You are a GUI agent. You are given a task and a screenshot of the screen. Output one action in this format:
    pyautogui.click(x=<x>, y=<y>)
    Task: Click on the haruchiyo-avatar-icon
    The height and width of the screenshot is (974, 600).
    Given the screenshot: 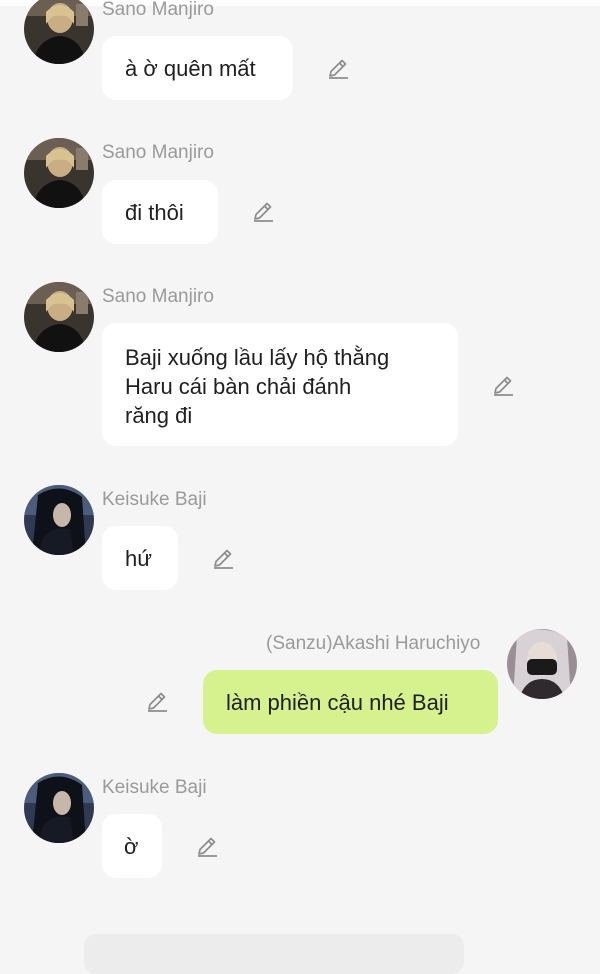 What is the action you would take?
    pyautogui.click(x=542, y=664)
    